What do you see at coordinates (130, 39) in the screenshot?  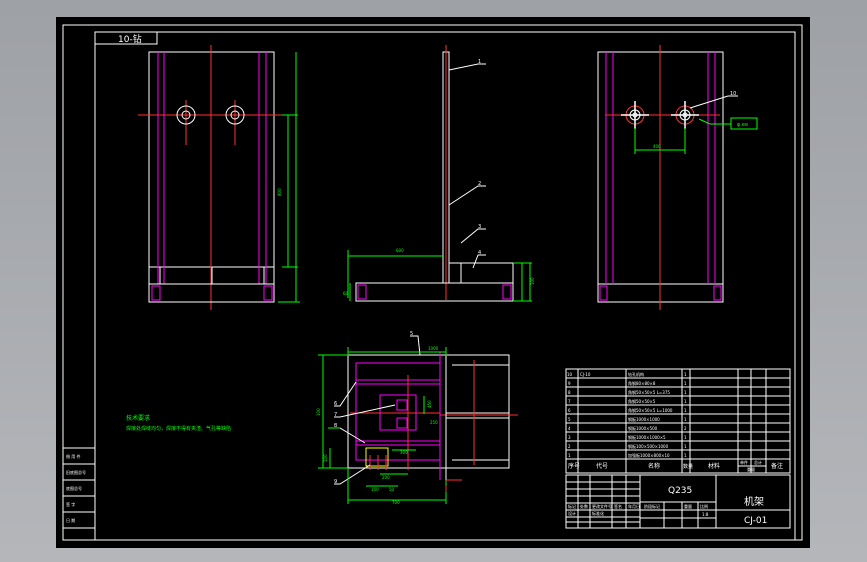 I see `label-box-text: 10-钻` at bounding box center [130, 39].